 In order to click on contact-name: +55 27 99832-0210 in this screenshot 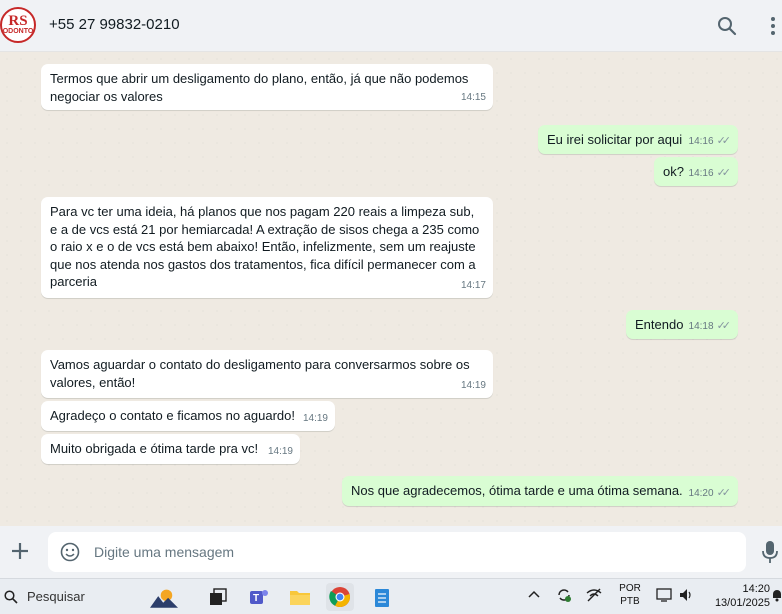, I will do `click(114, 24)`.